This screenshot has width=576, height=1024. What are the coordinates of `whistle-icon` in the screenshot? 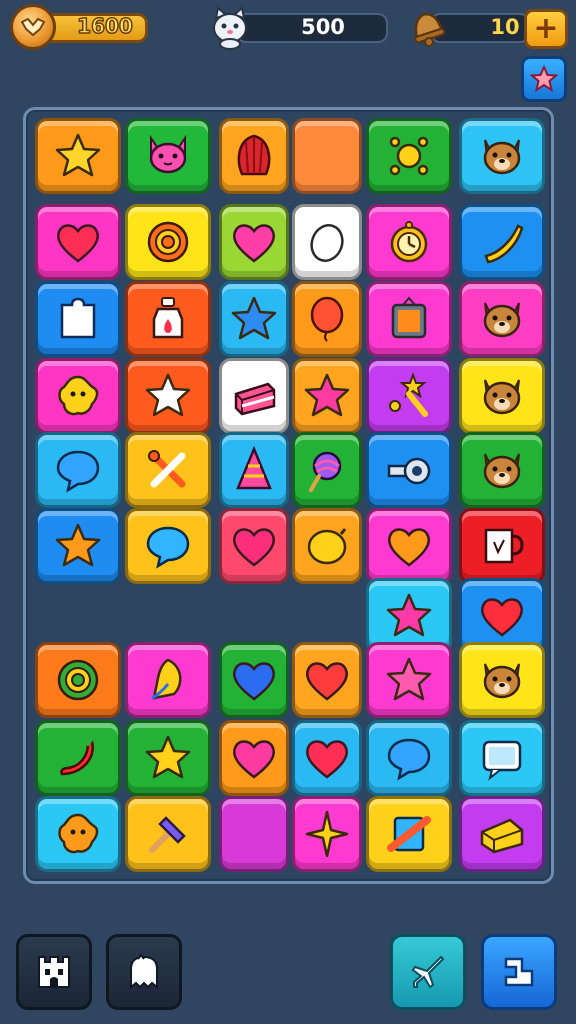 It's located at (409, 471).